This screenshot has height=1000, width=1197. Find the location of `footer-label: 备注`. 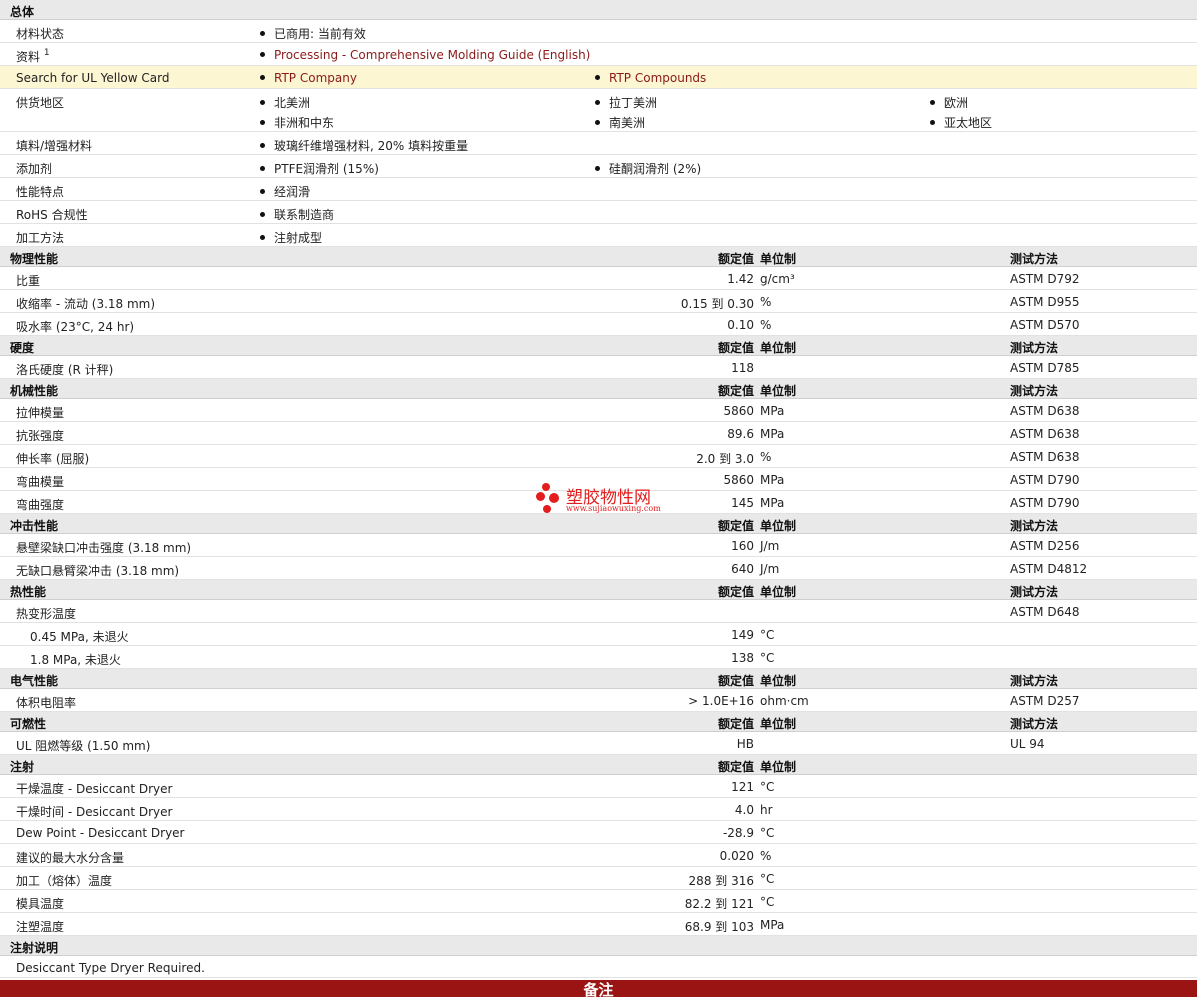

footer-label: 备注 is located at coordinates (598, 990).